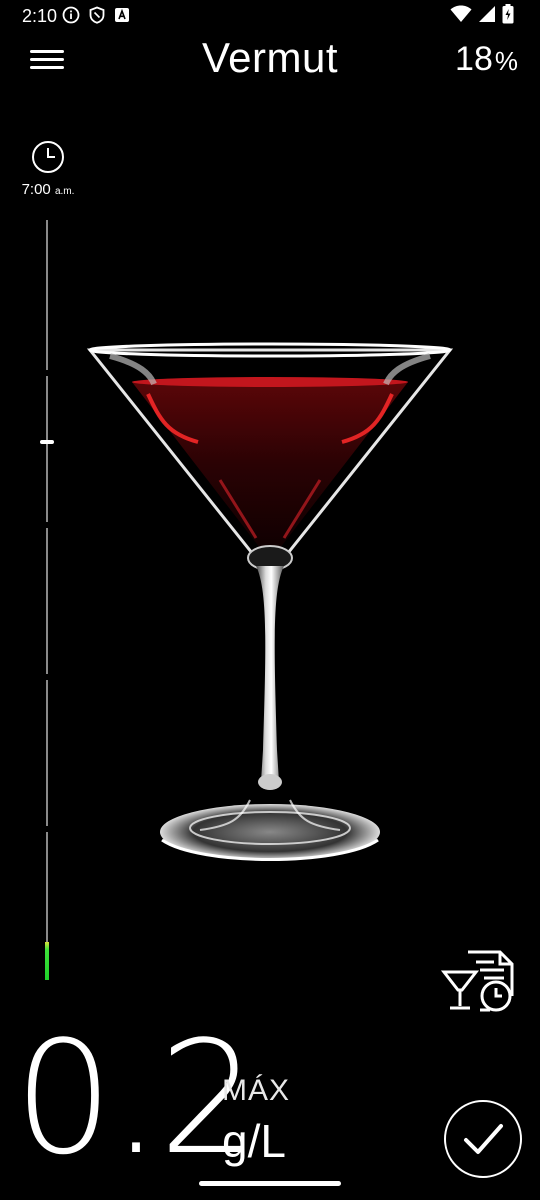 This screenshot has width=540, height=1200. What do you see at coordinates (480, 983) in the screenshot?
I see `drink-history-icon` at bounding box center [480, 983].